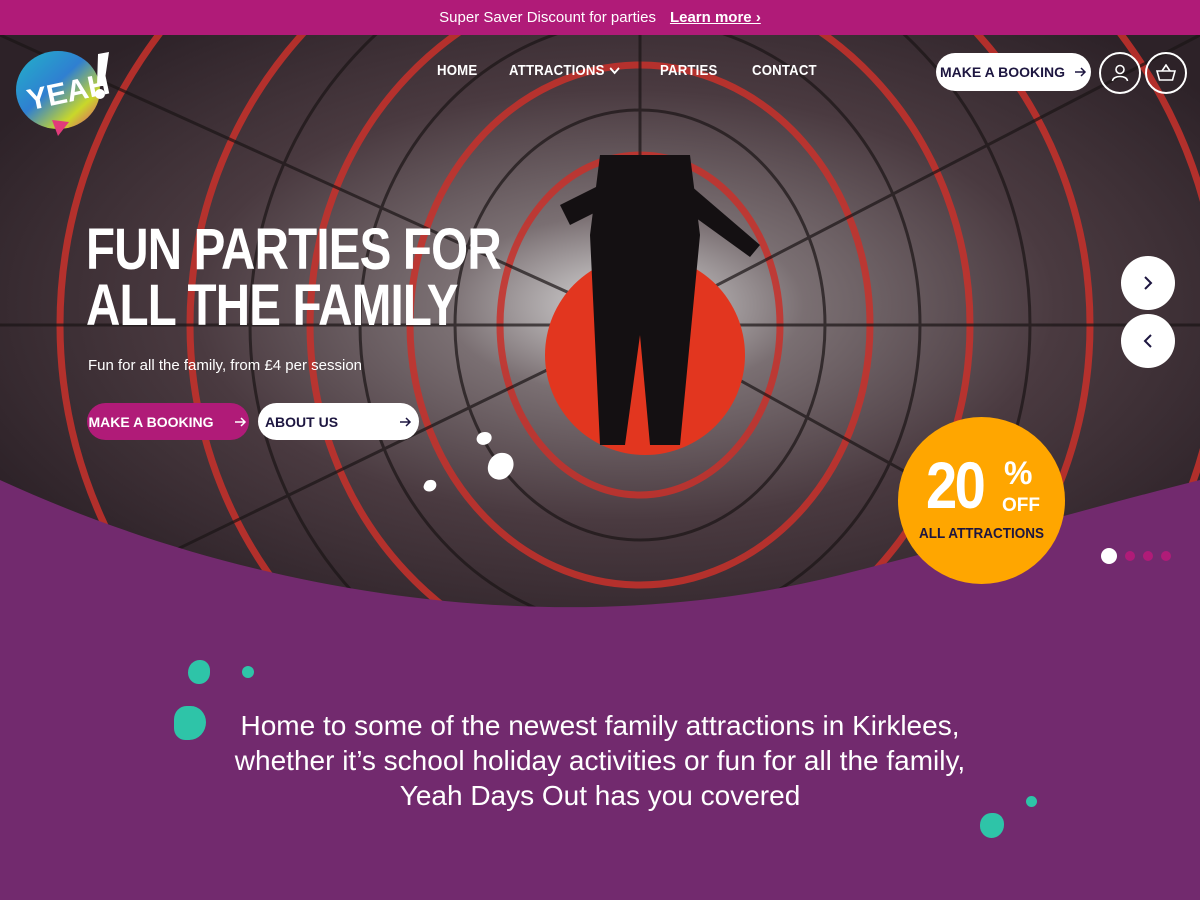 The height and width of the screenshot is (900, 1200). Describe the element at coordinates (151, 421) in the screenshot. I see `hero-booking-label: MAKE A BOOKING` at that location.